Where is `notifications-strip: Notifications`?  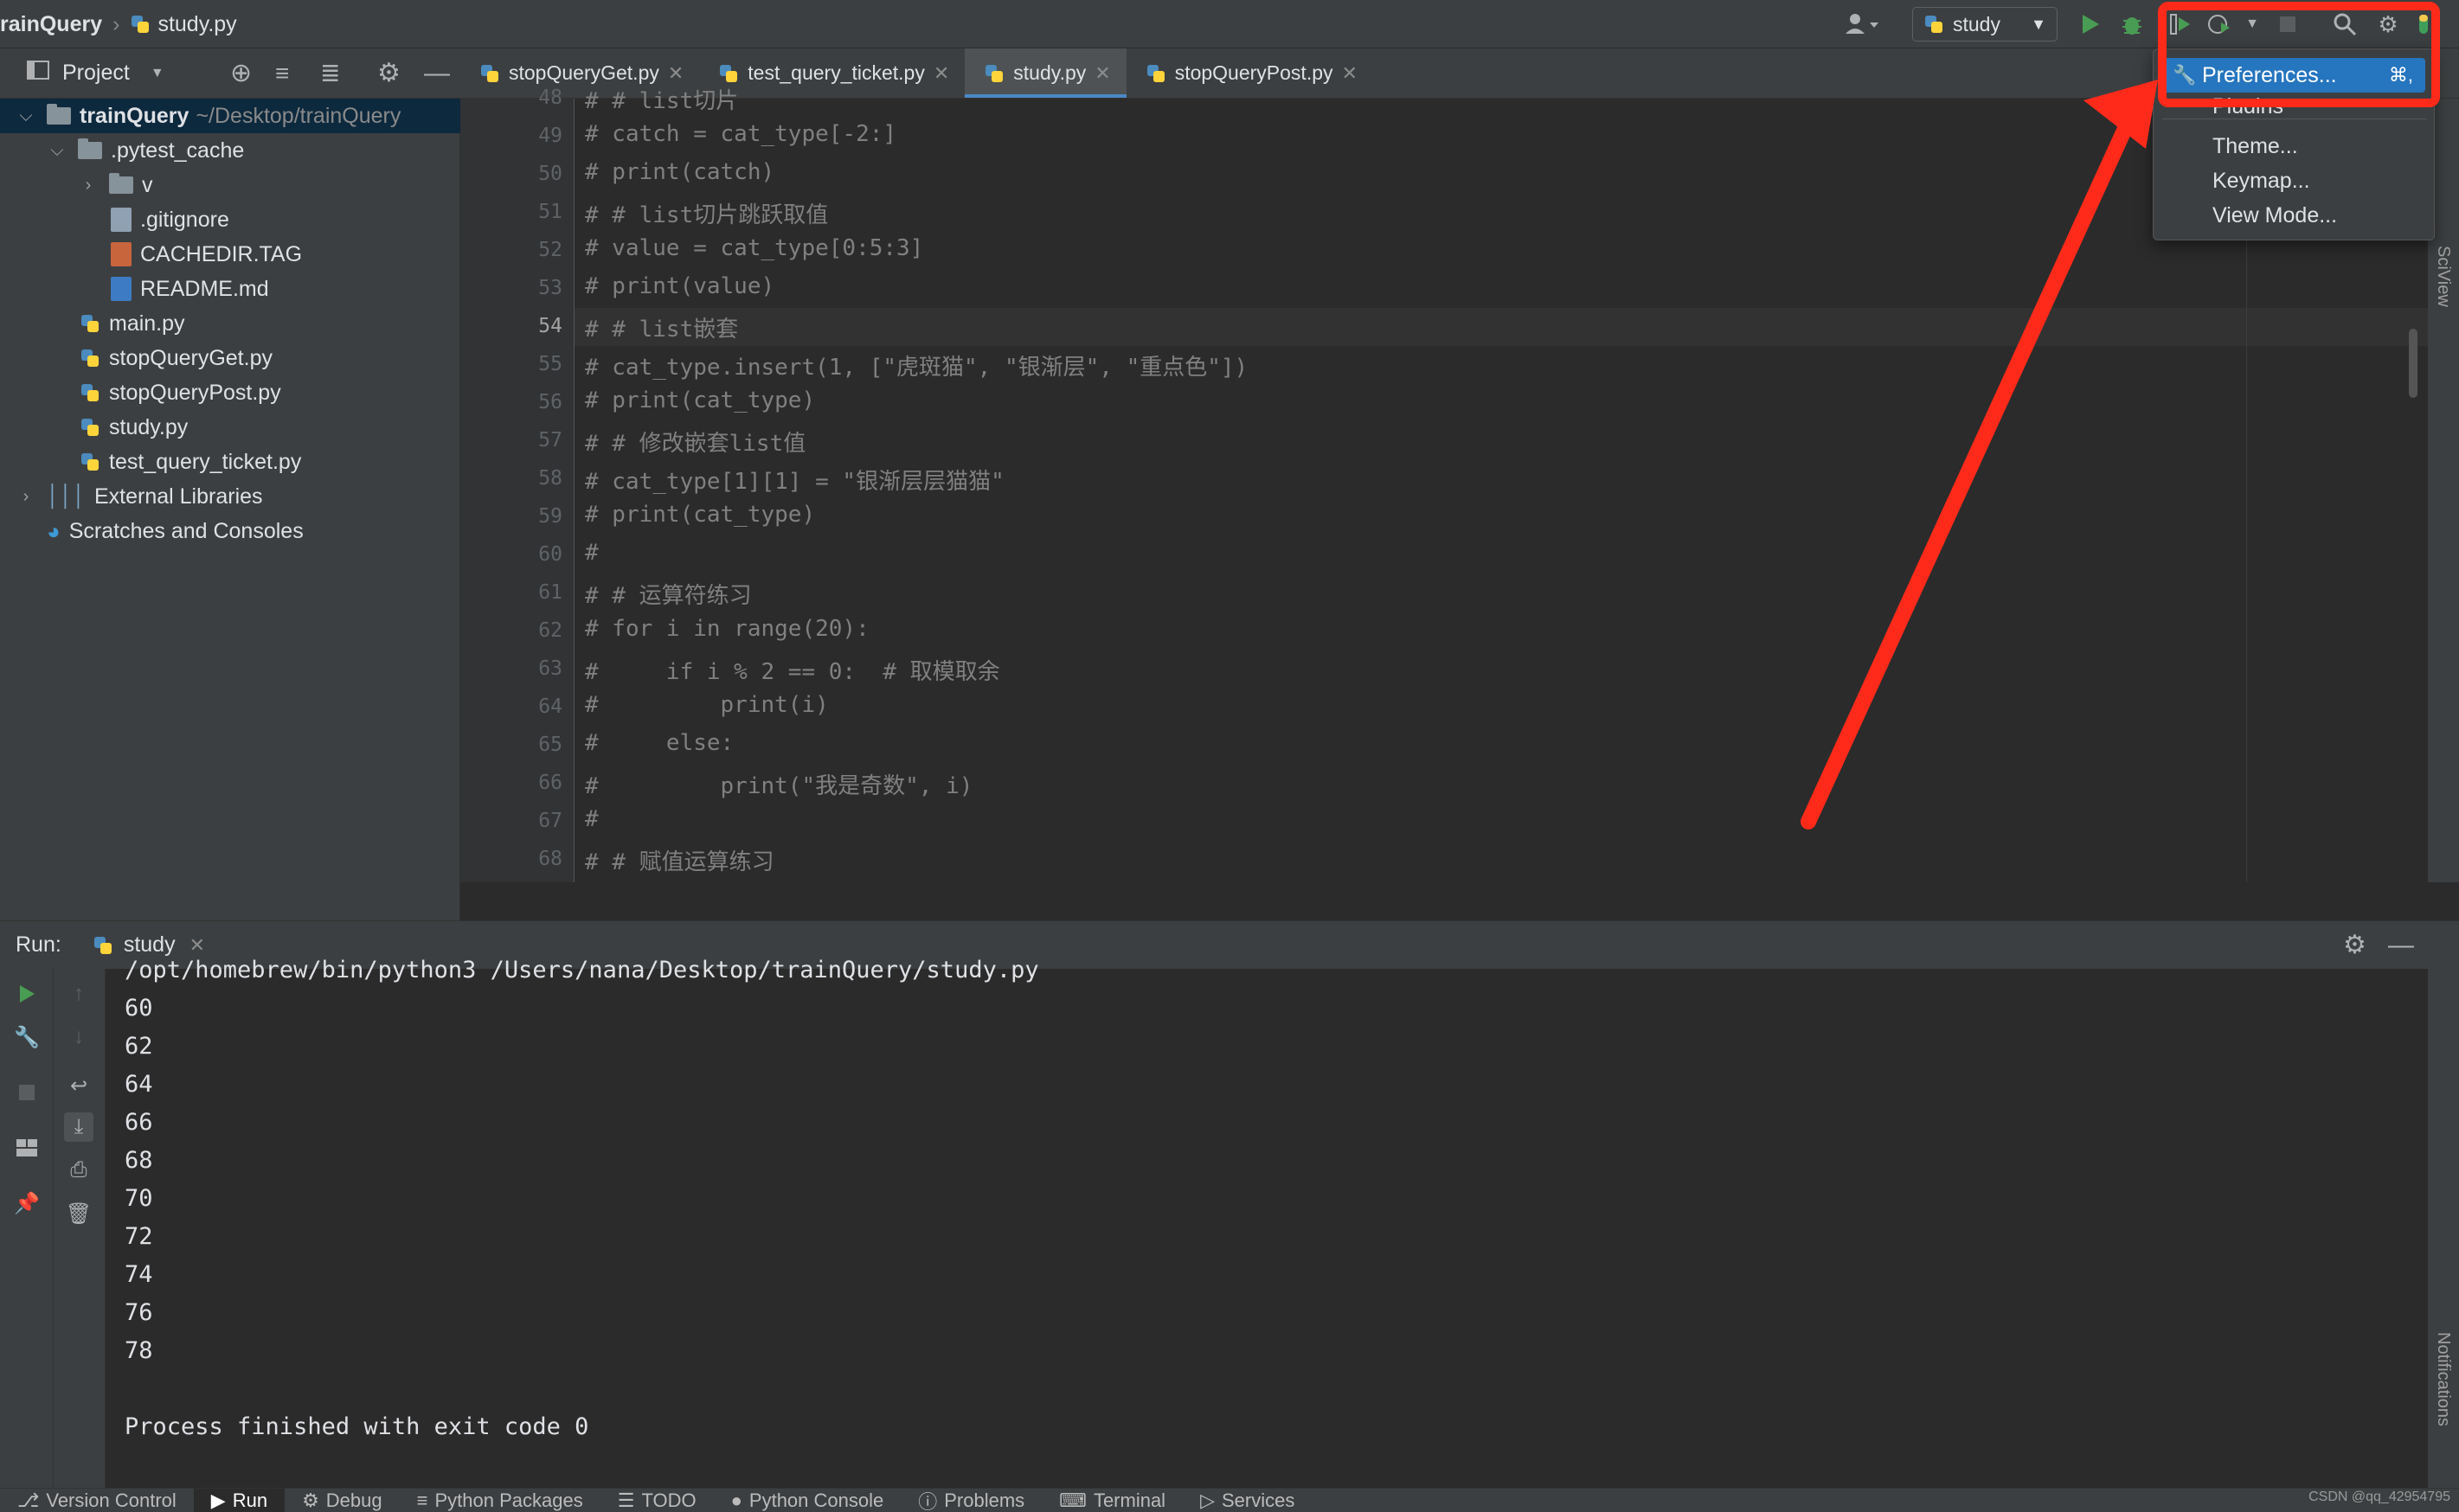
notifications-strip: Notifications is located at coordinates (2443, 1228).